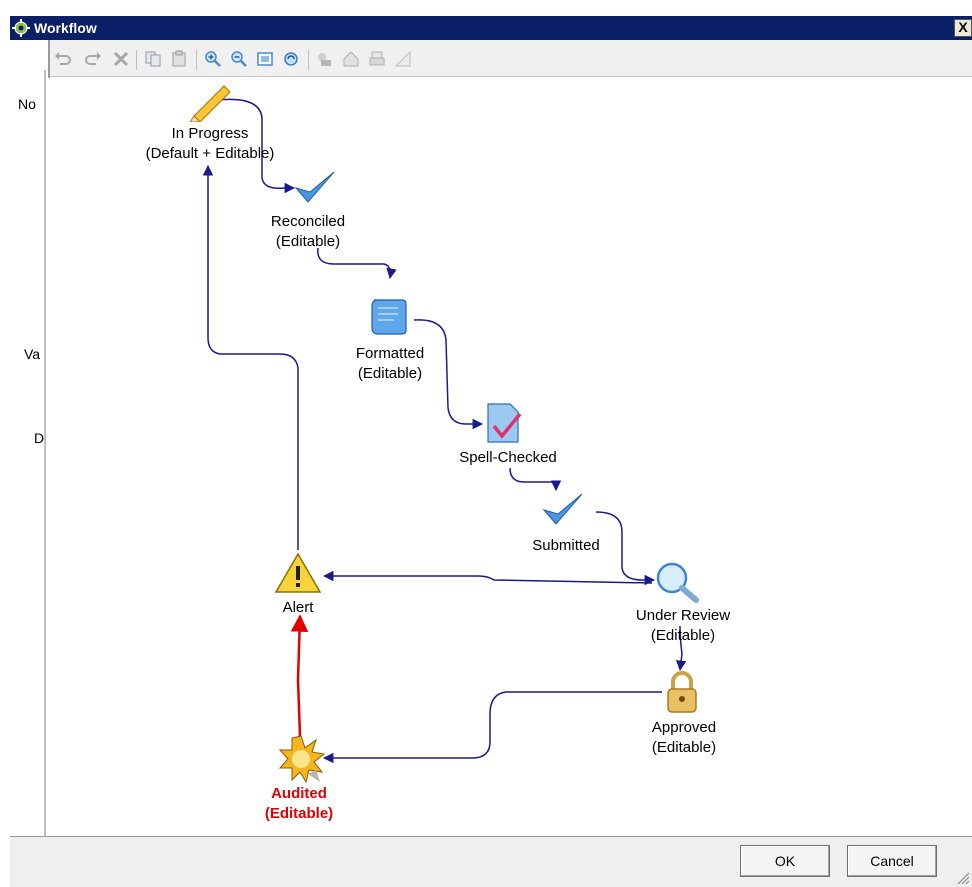  I want to click on node-spell-checked: Spell-Checked, so click(508, 458).